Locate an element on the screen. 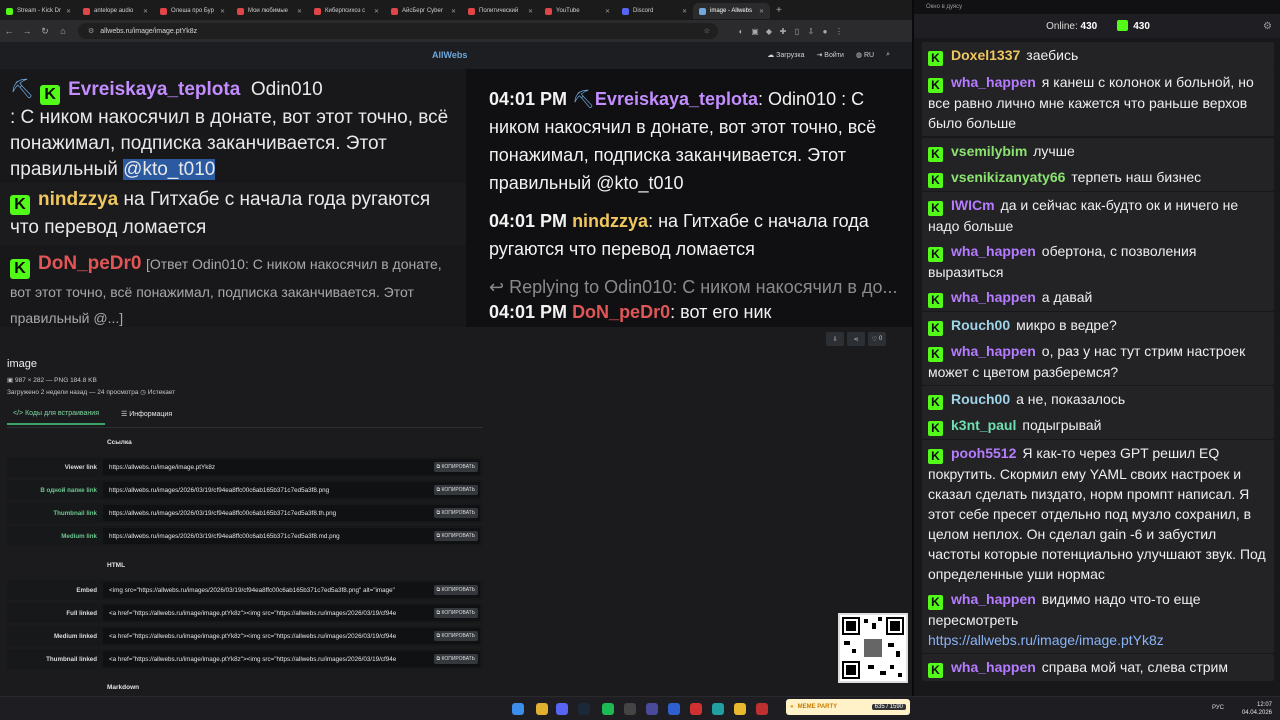  settings-icon: ⚙ is located at coordinates (1267, 26).